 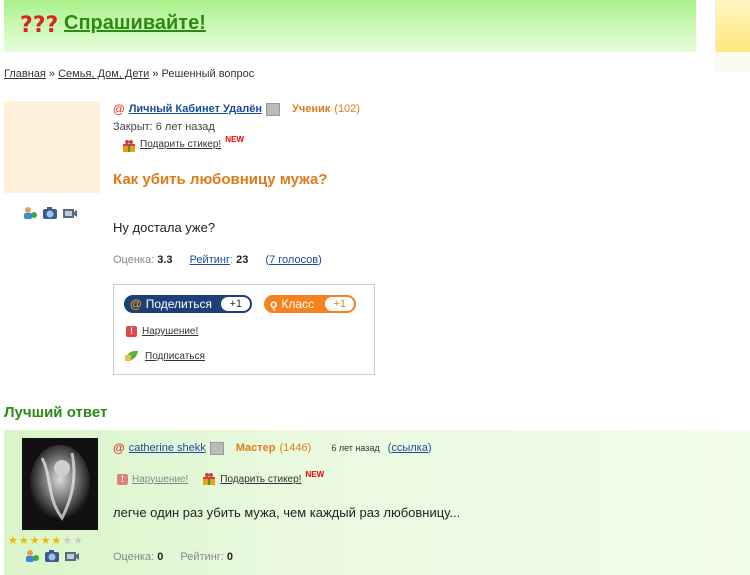 What do you see at coordinates (202, 557) in the screenshot?
I see `answer-score-label: Рейтинг:` at bounding box center [202, 557].